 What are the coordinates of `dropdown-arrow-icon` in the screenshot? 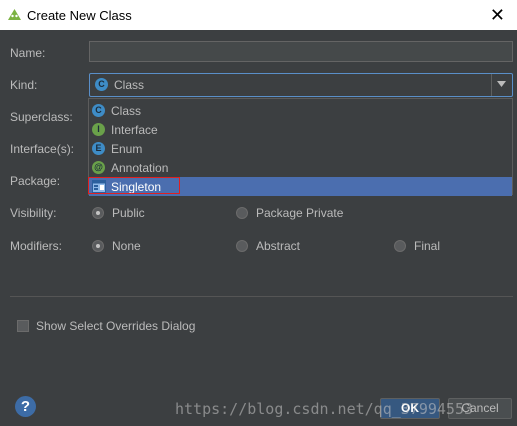 It's located at (501, 85).